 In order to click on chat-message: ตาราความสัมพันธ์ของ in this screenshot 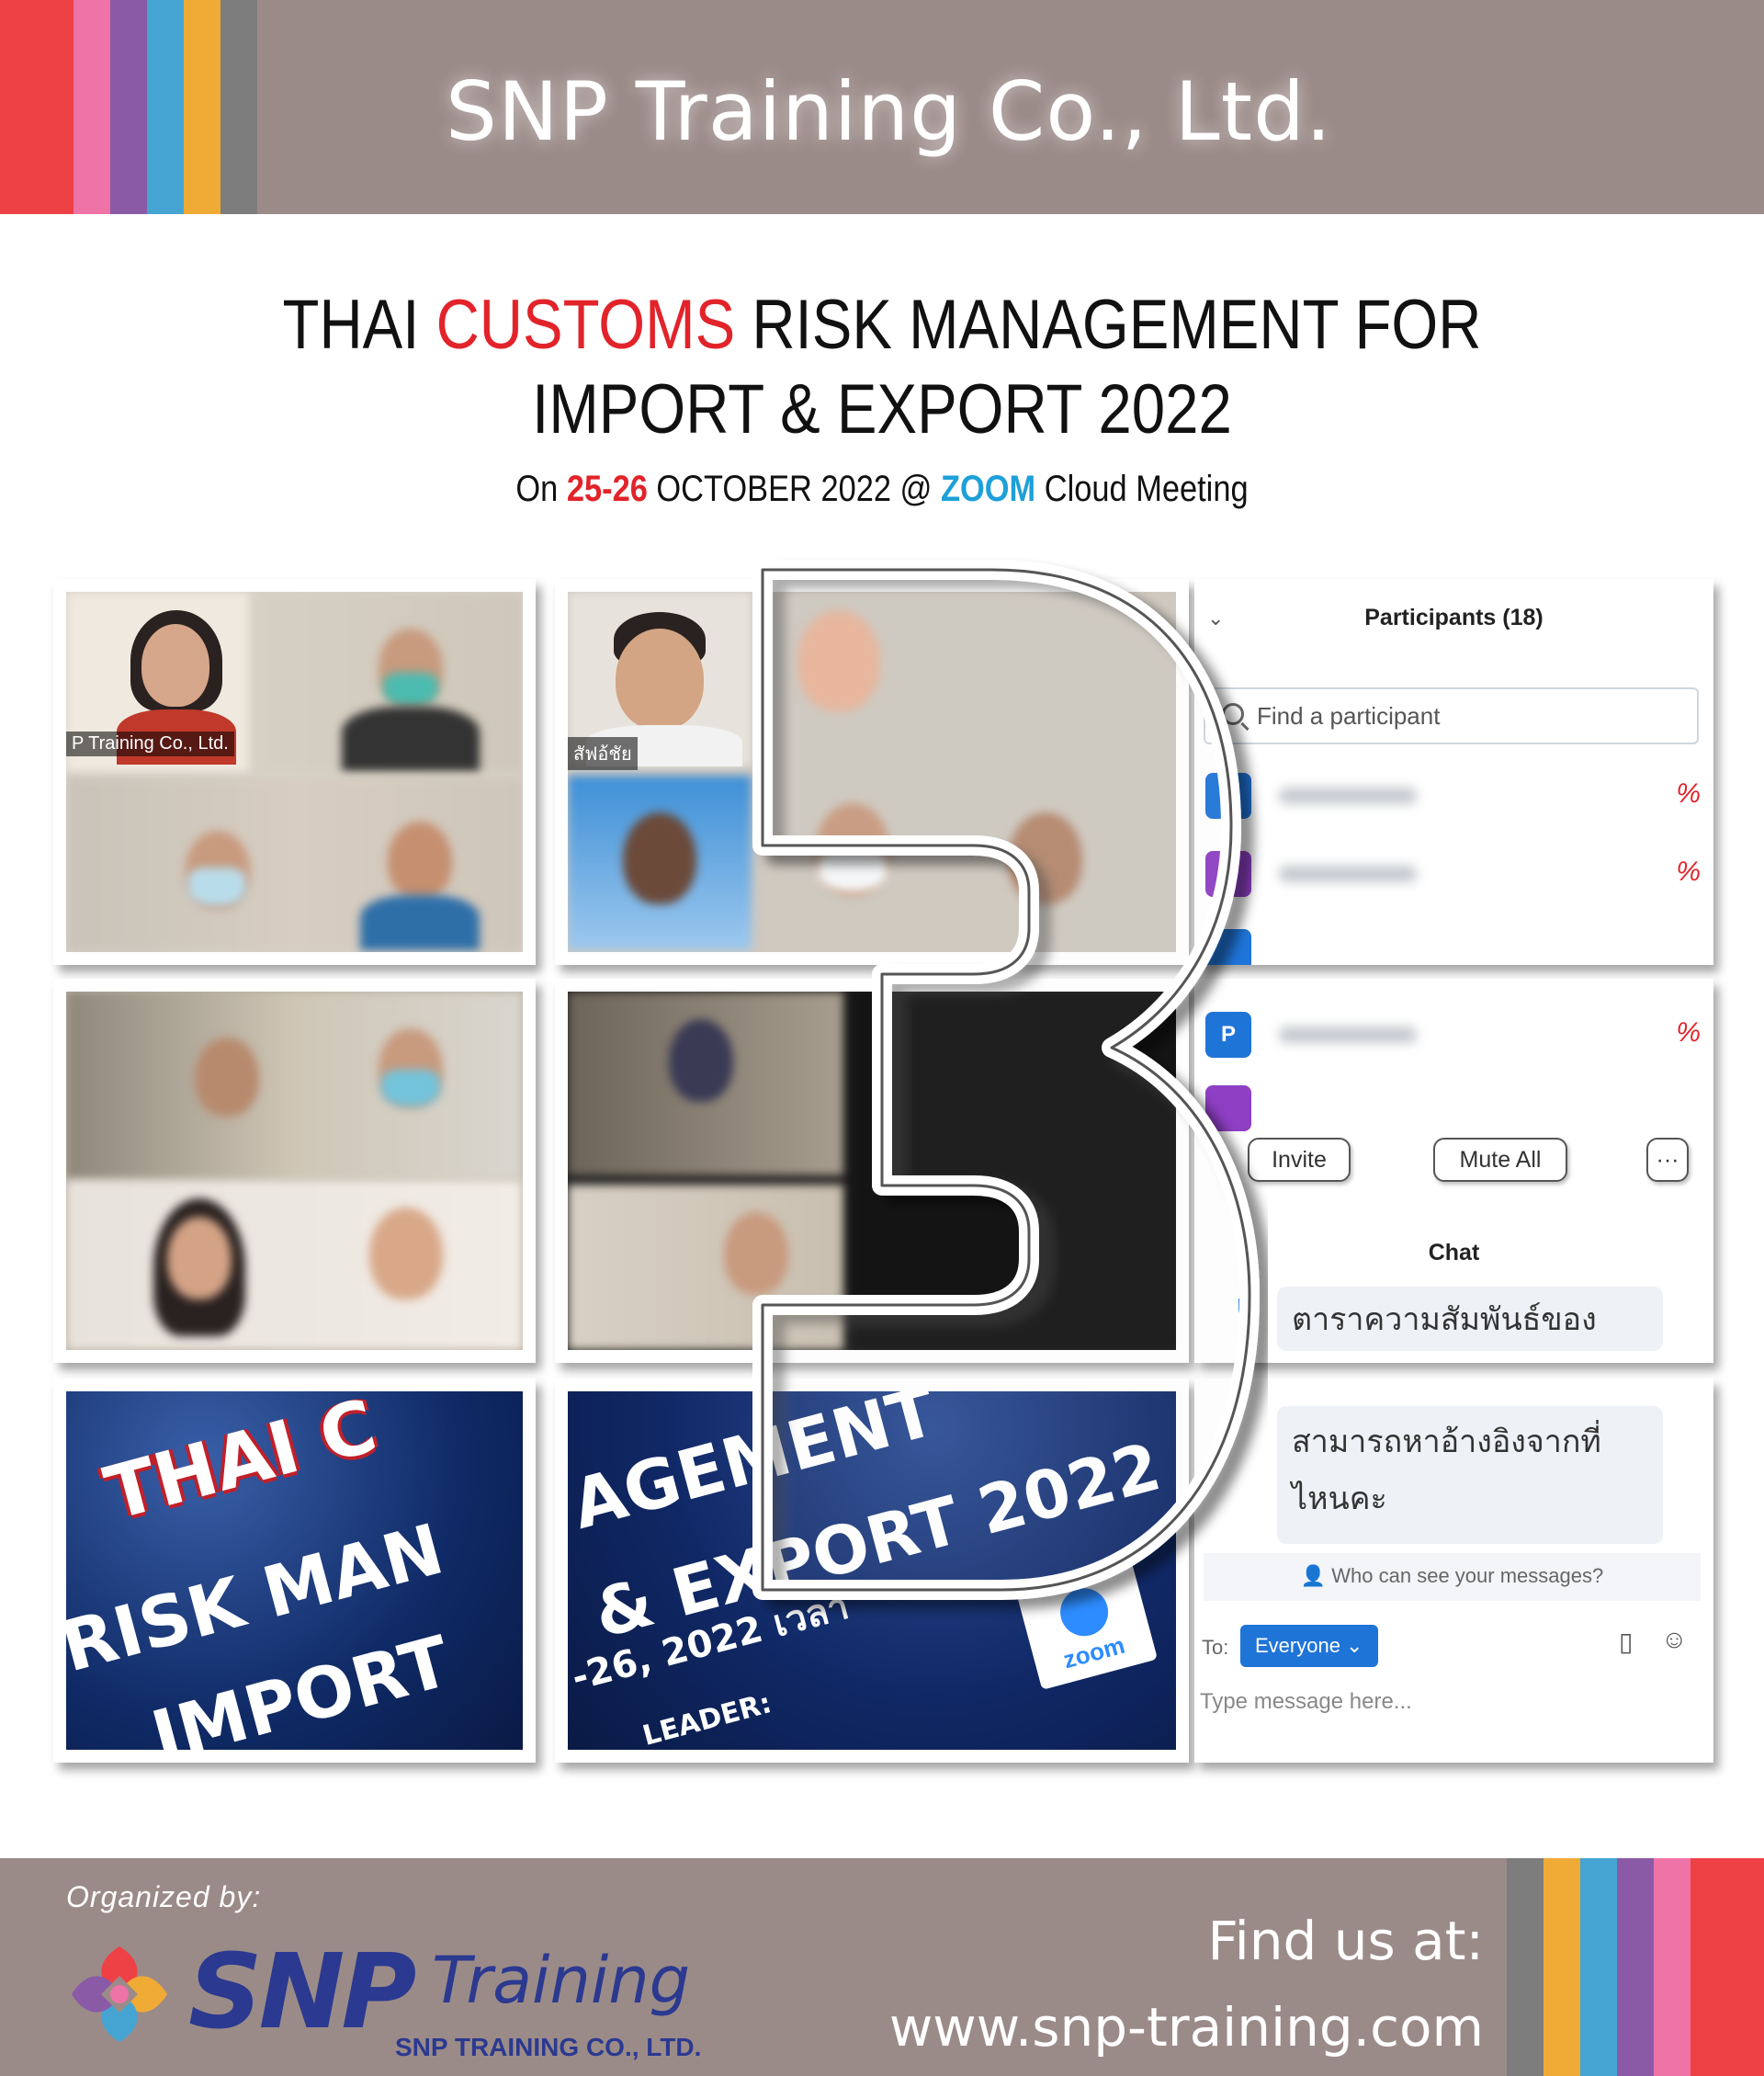, I will do `click(1470, 1319)`.